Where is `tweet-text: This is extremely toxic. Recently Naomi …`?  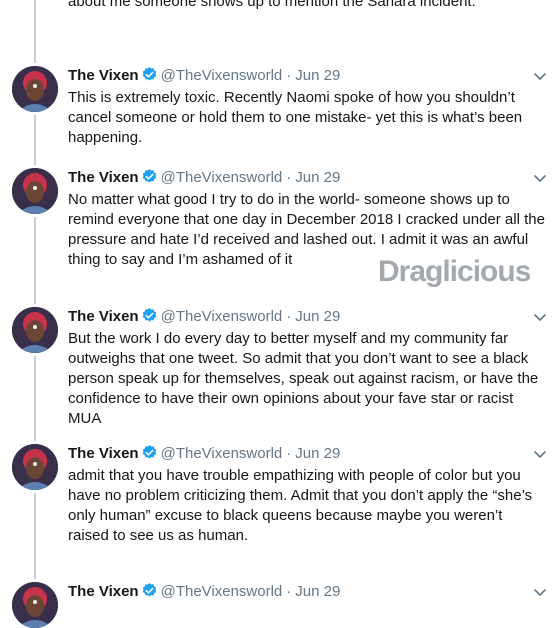 tweet-text: This is extremely toxic. Recently Naomi … is located at coordinates (295, 117).